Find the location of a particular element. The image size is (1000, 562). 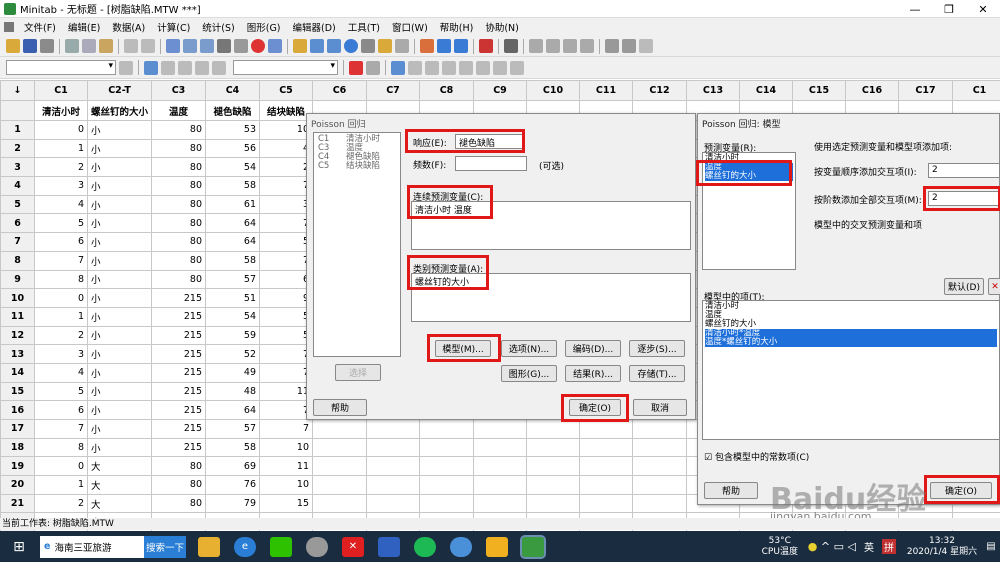

default-button: 默认(D) is located at coordinates (964, 286).